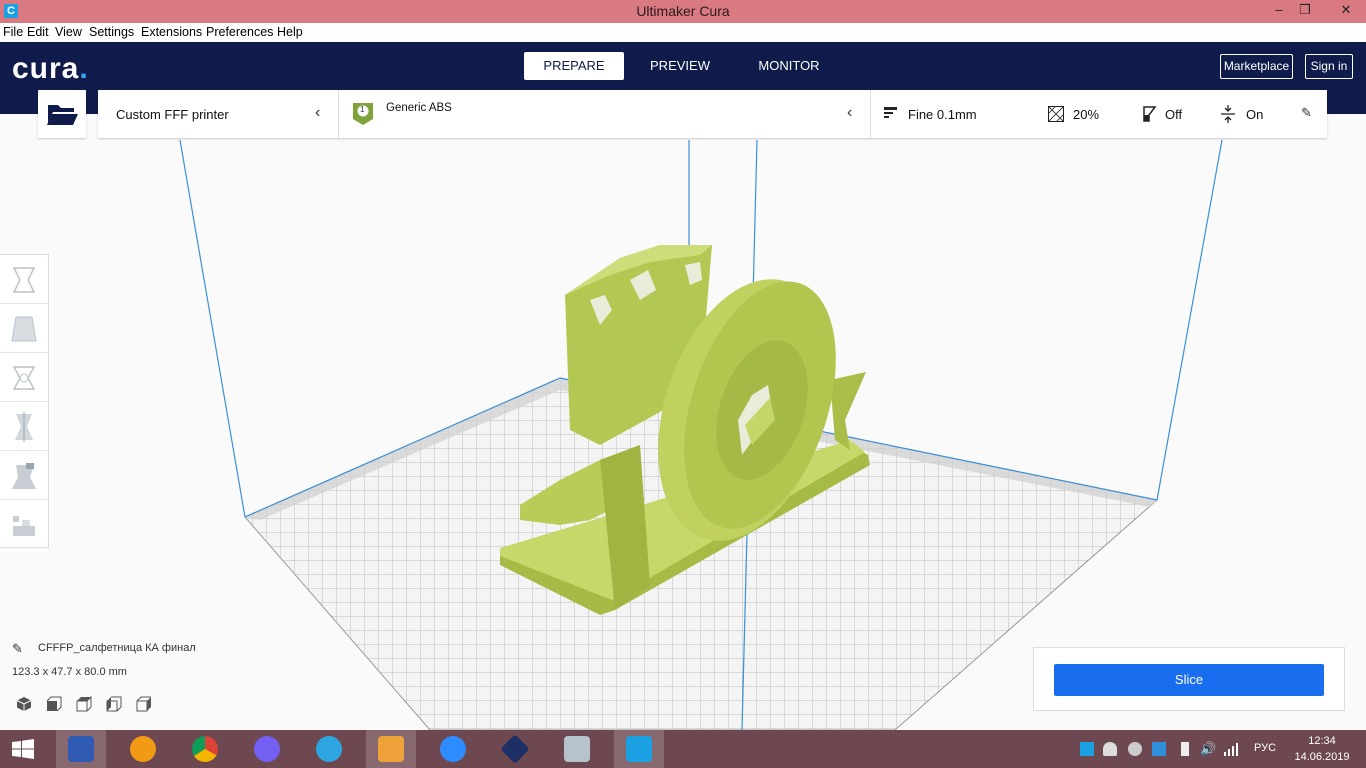 The height and width of the screenshot is (768, 1366). Describe the element at coordinates (1322, 749) in the screenshot. I see `system-clock: 12:34 14.06.2019` at that location.